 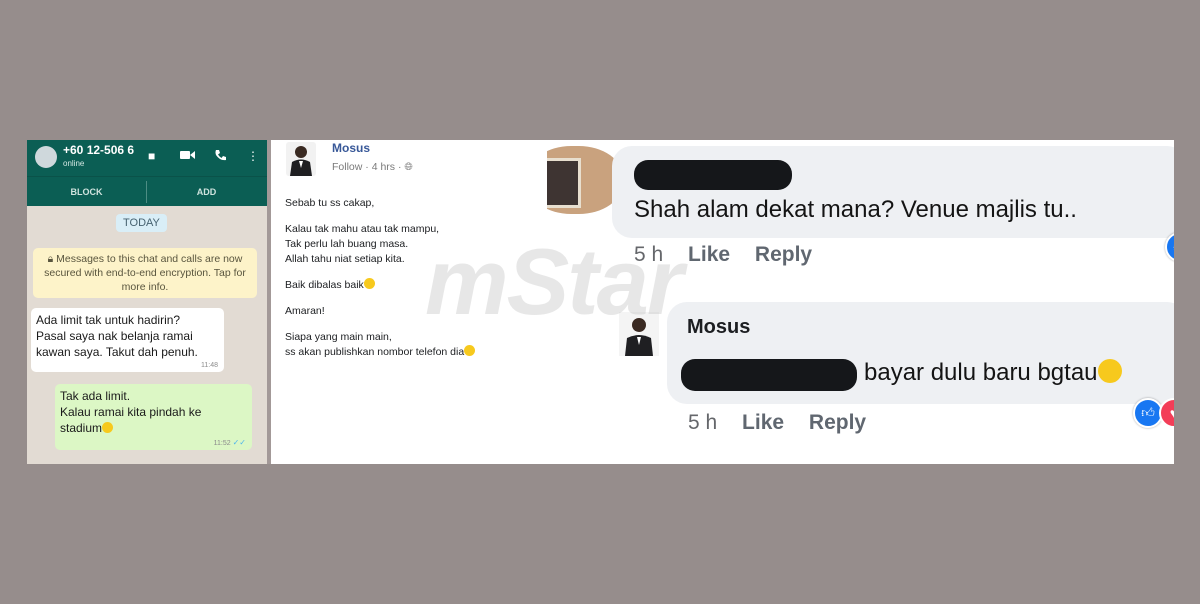 I want to click on video-call-icon, so click(x=187, y=156).